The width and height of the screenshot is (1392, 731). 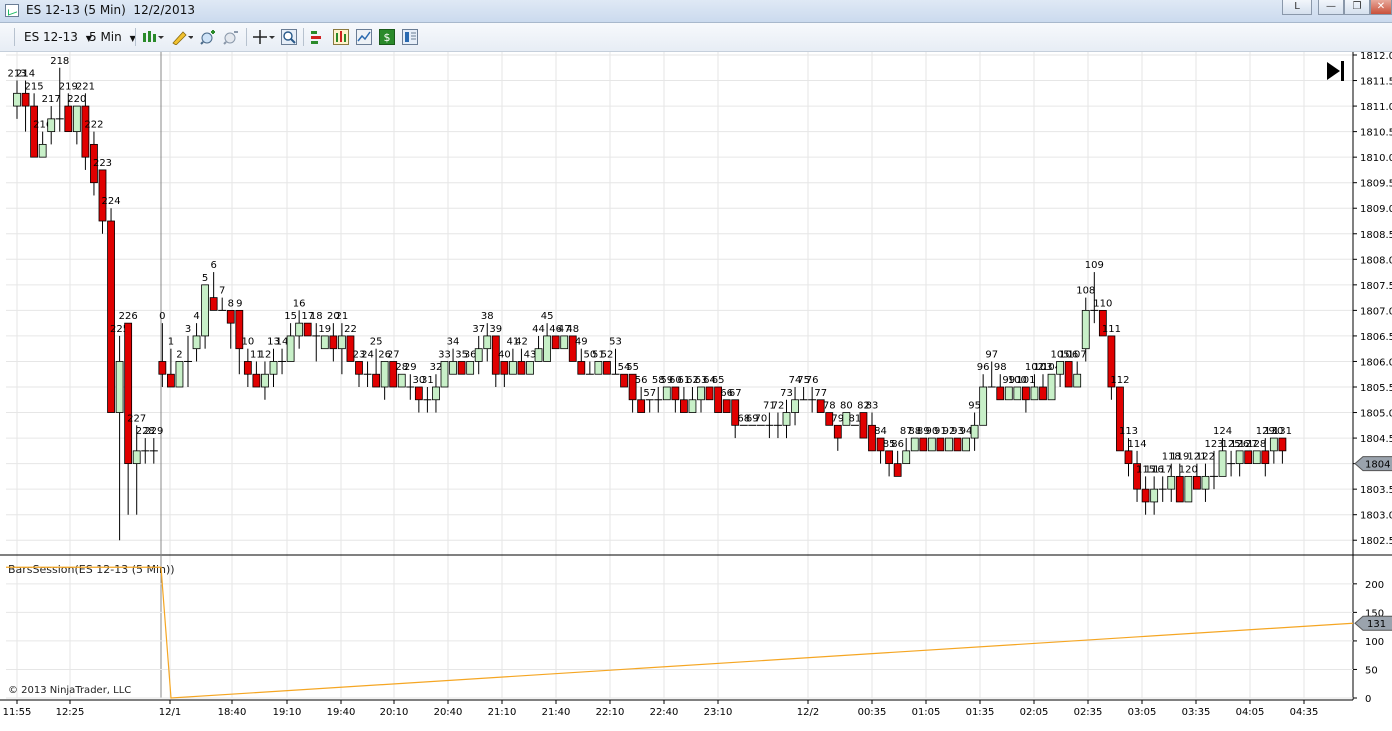 What do you see at coordinates (470, 354) in the screenshot?
I see `bar-number-label: 36` at bounding box center [470, 354].